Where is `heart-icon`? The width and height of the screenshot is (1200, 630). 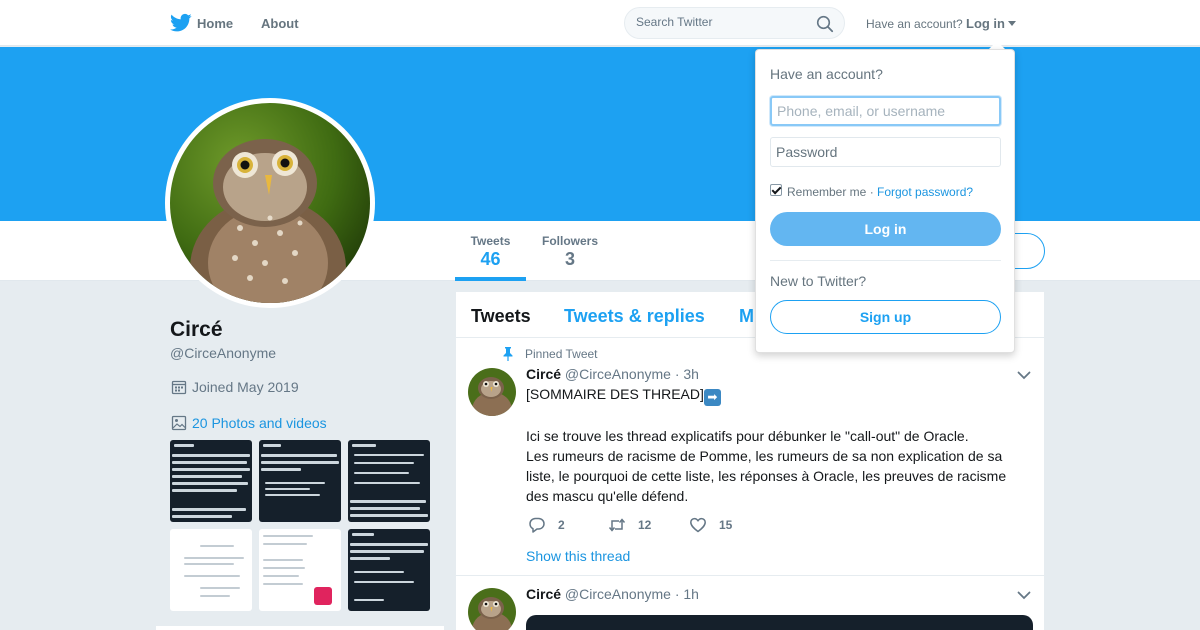
heart-icon is located at coordinates (698, 525).